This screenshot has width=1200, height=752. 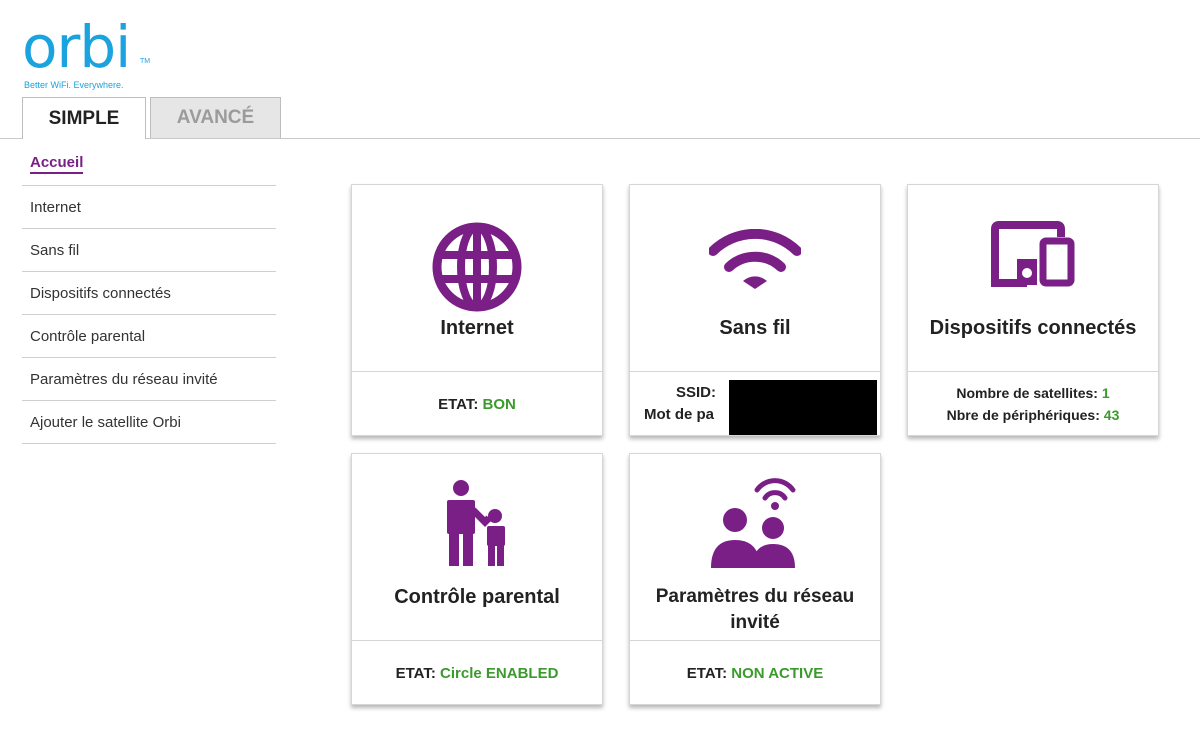 I want to click on card-status: ETAT: Circle ENABLED, so click(x=477, y=672).